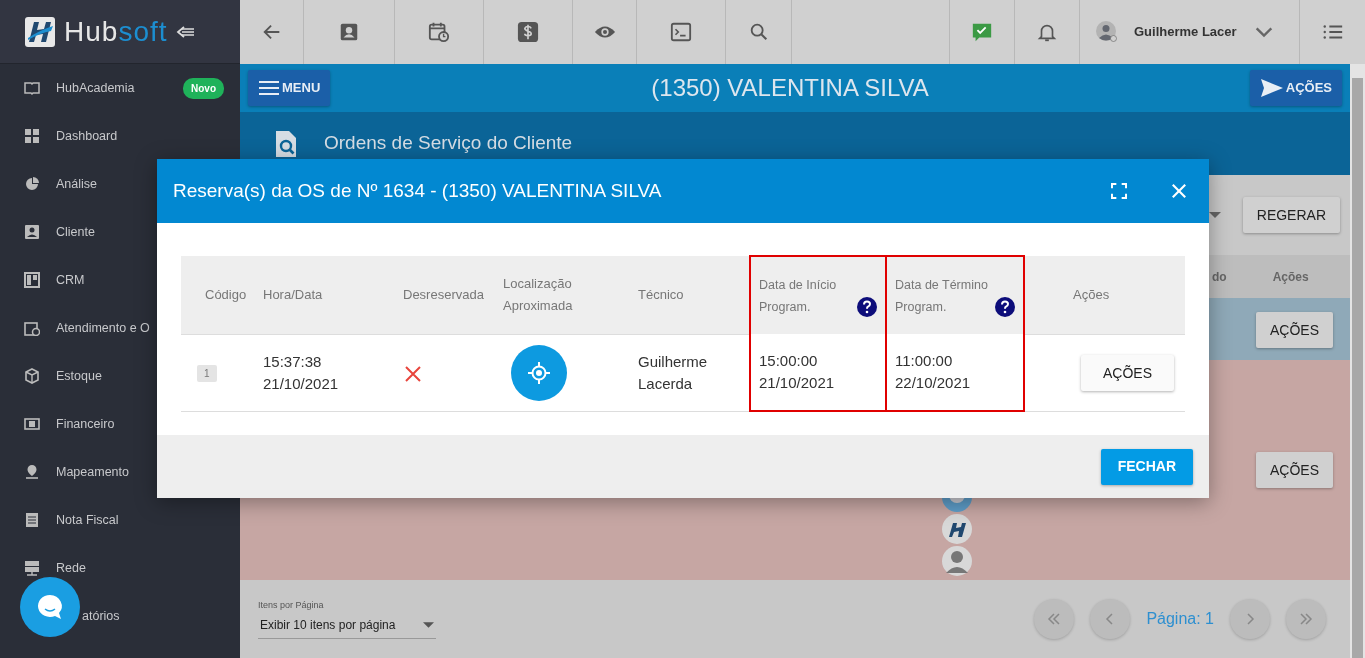  Describe the element at coordinates (293, 294) in the screenshot. I see `column-header: Hora/Data` at that location.